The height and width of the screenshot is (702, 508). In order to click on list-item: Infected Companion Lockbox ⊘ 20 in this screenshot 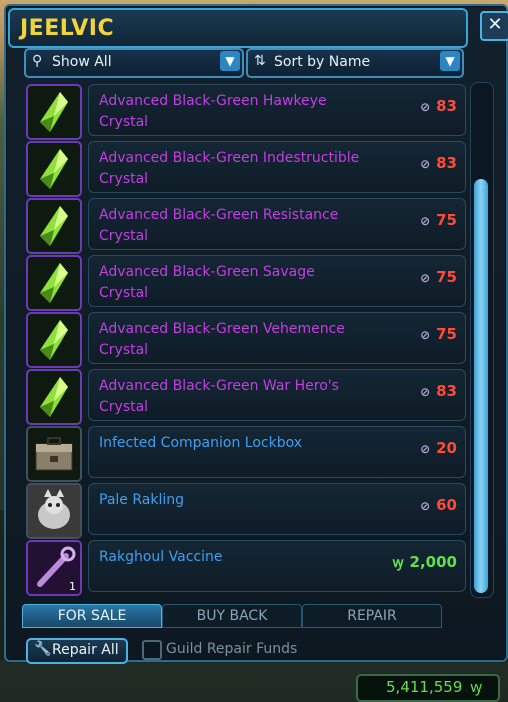, I will do `click(244, 454)`.